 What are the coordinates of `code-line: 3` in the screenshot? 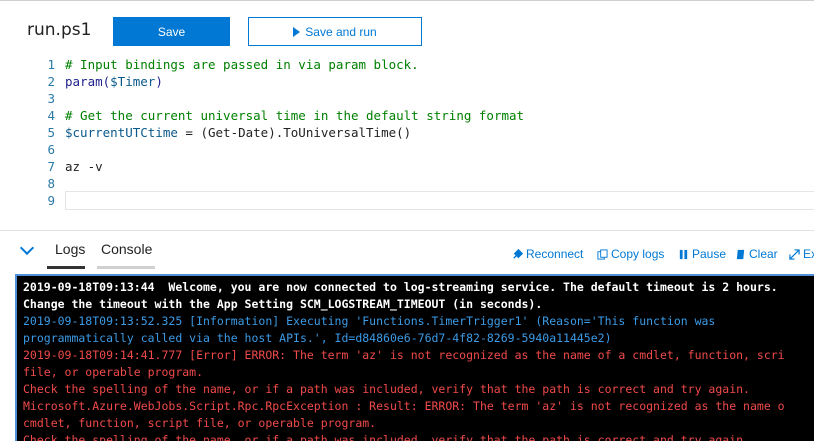 It's located at (407, 98).